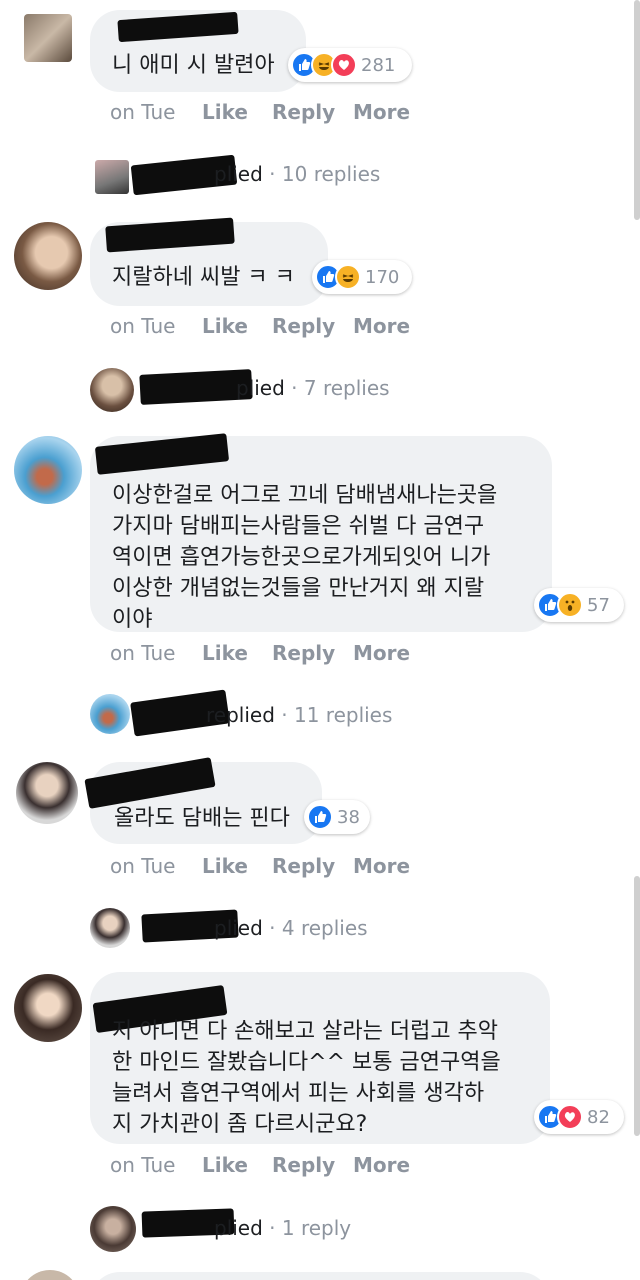 The image size is (640, 1280). What do you see at coordinates (318, 928) in the screenshot?
I see `reply-count: · 4 replies` at bounding box center [318, 928].